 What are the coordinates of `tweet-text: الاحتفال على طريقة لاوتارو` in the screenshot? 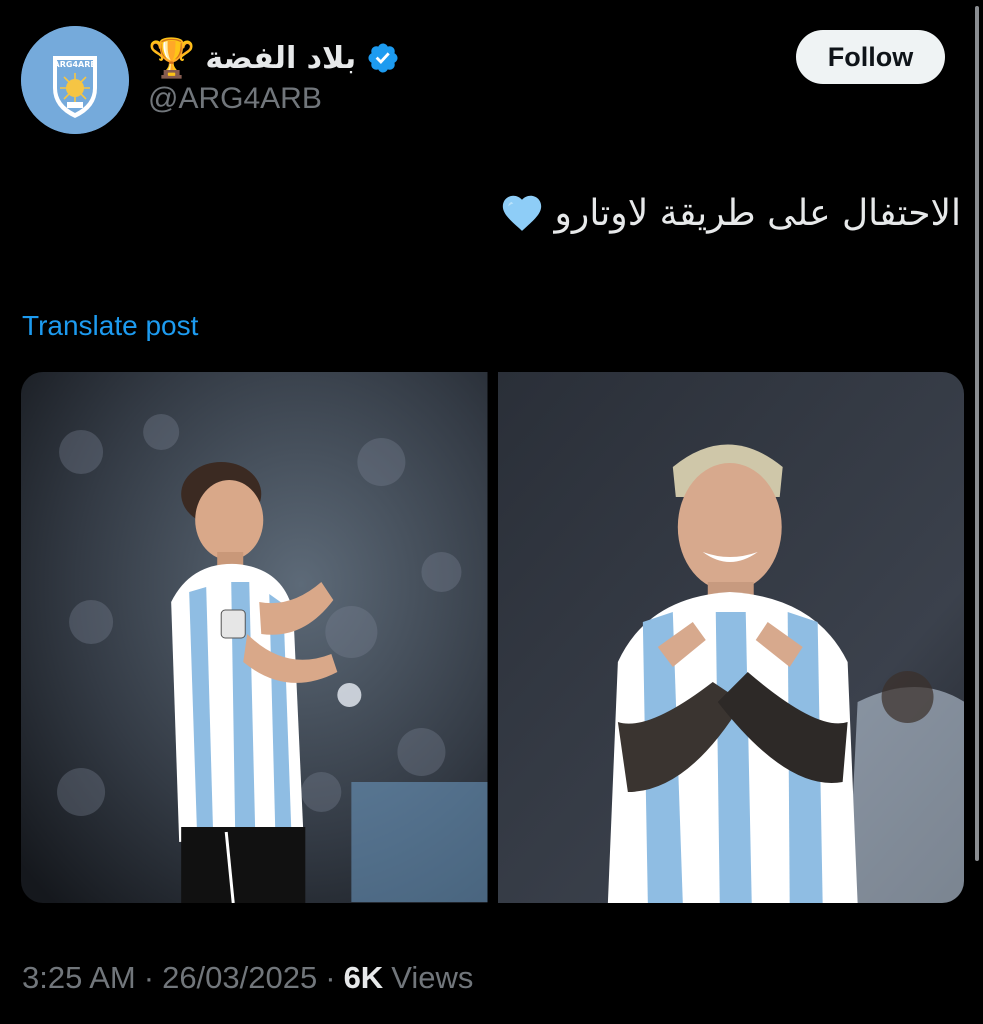 It's located at (730, 213).